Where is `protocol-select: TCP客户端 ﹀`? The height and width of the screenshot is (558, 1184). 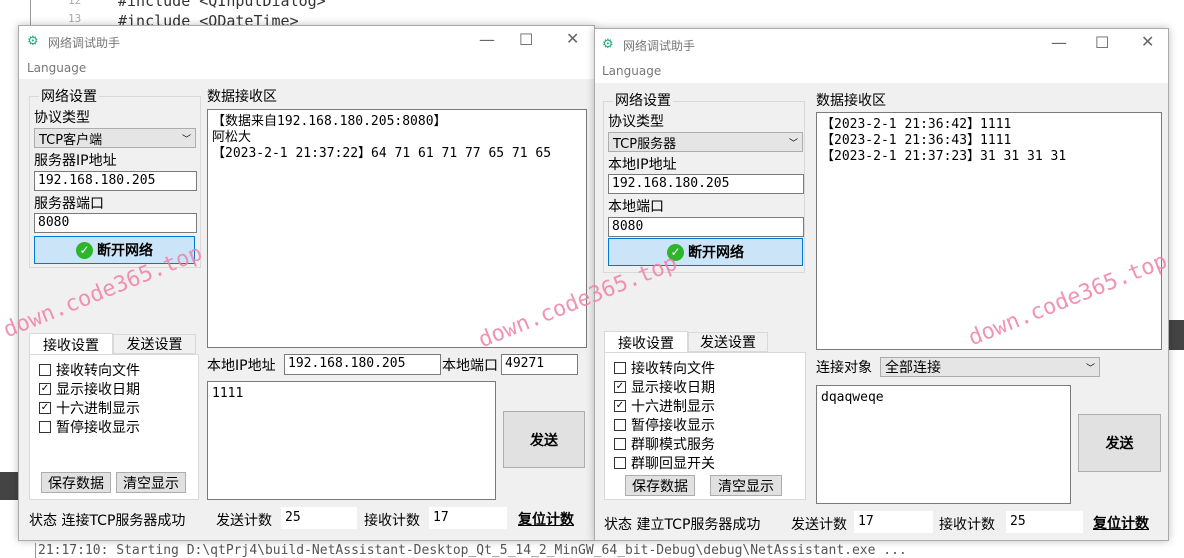
protocol-select: TCP客户端 ﹀ is located at coordinates (115, 138).